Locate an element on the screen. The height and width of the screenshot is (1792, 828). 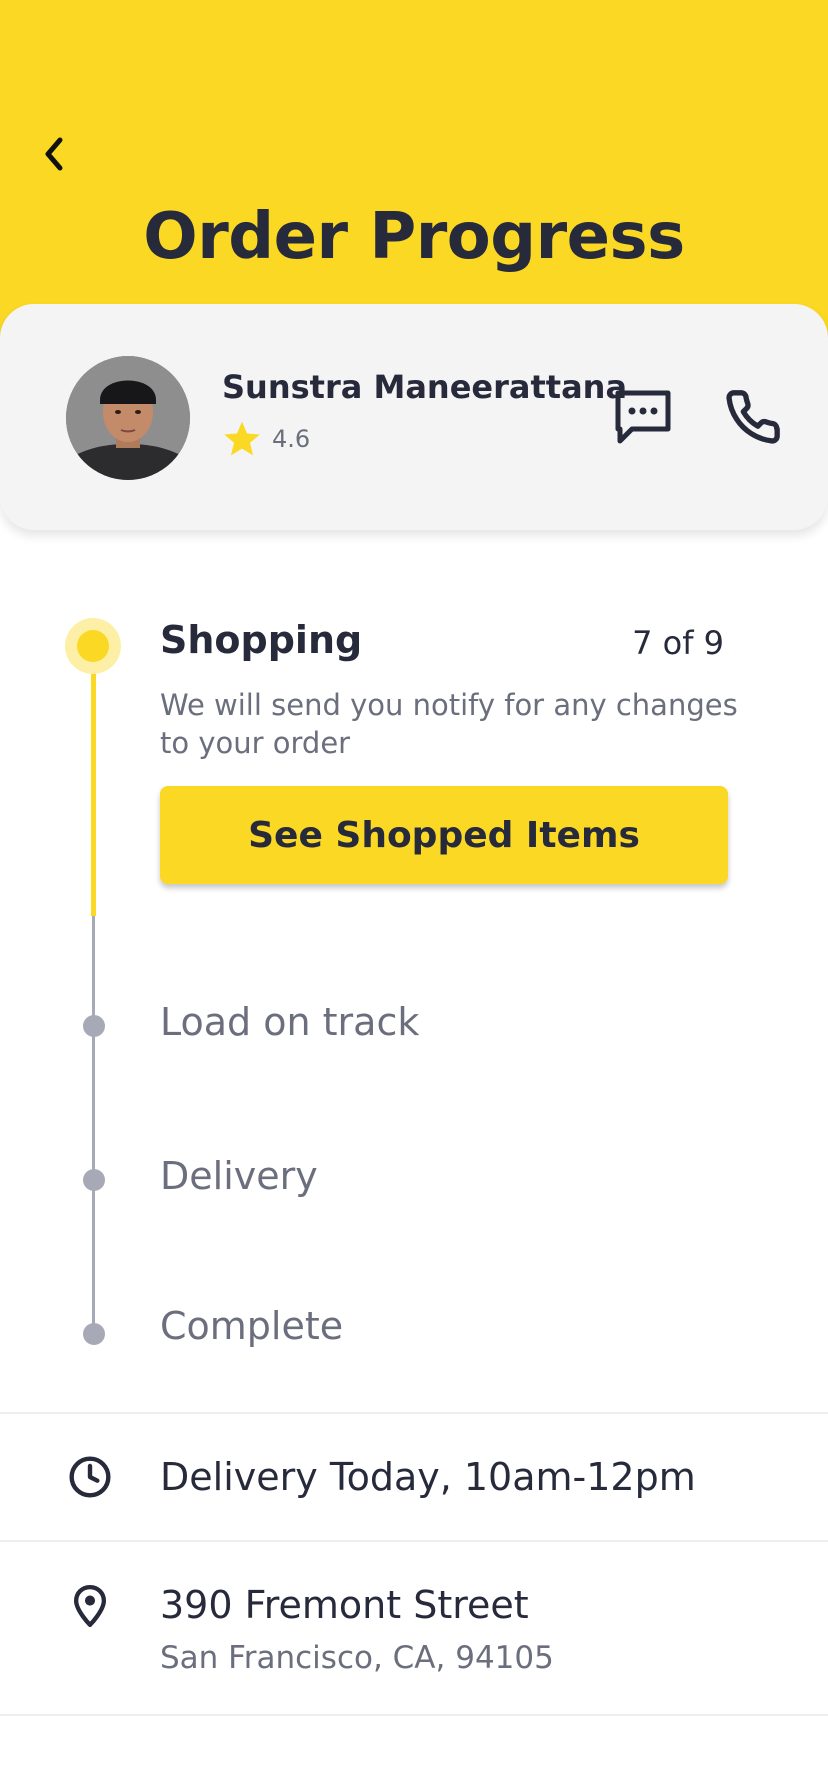
message-icon is located at coordinates (643, 417).